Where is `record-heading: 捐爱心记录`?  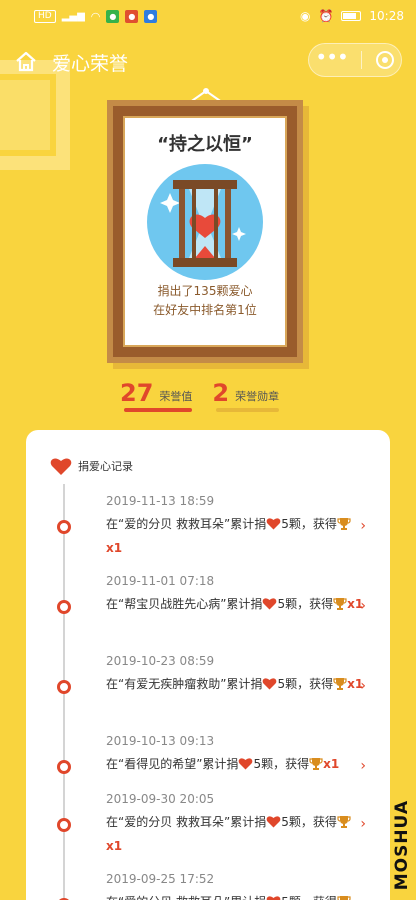
record-heading: 捐爱心记录 is located at coordinates (105, 466).